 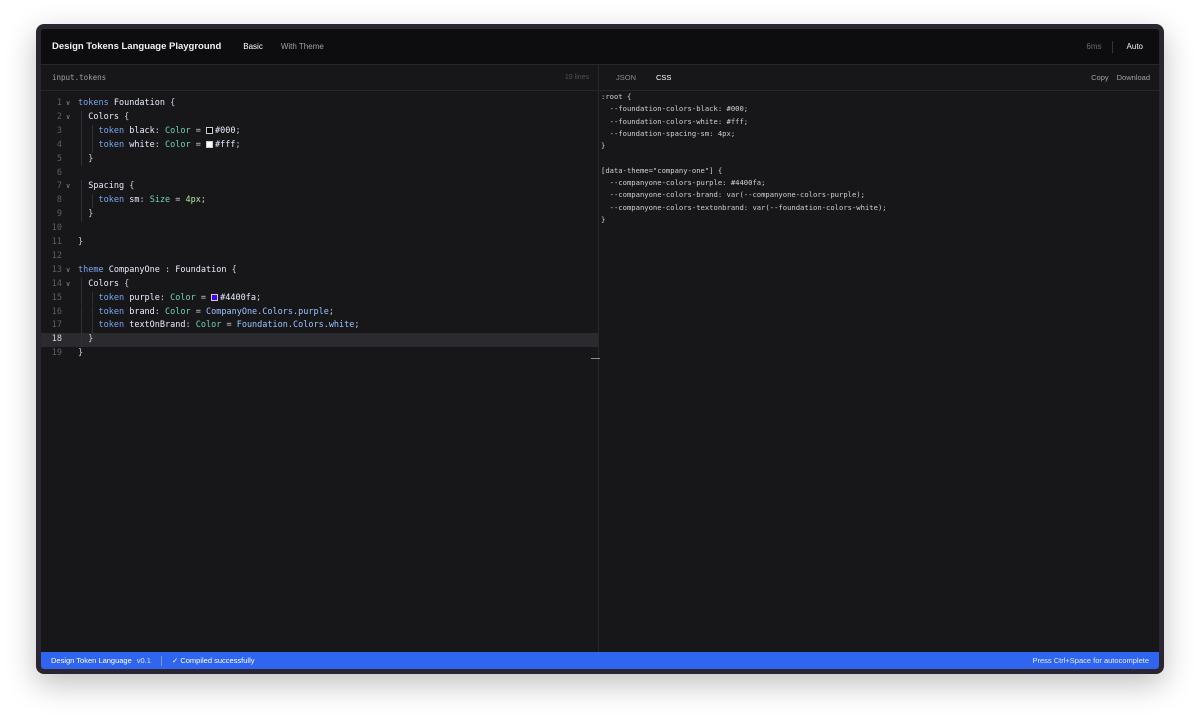 What do you see at coordinates (319, 215) in the screenshot?
I see `code-line: 9 }` at bounding box center [319, 215].